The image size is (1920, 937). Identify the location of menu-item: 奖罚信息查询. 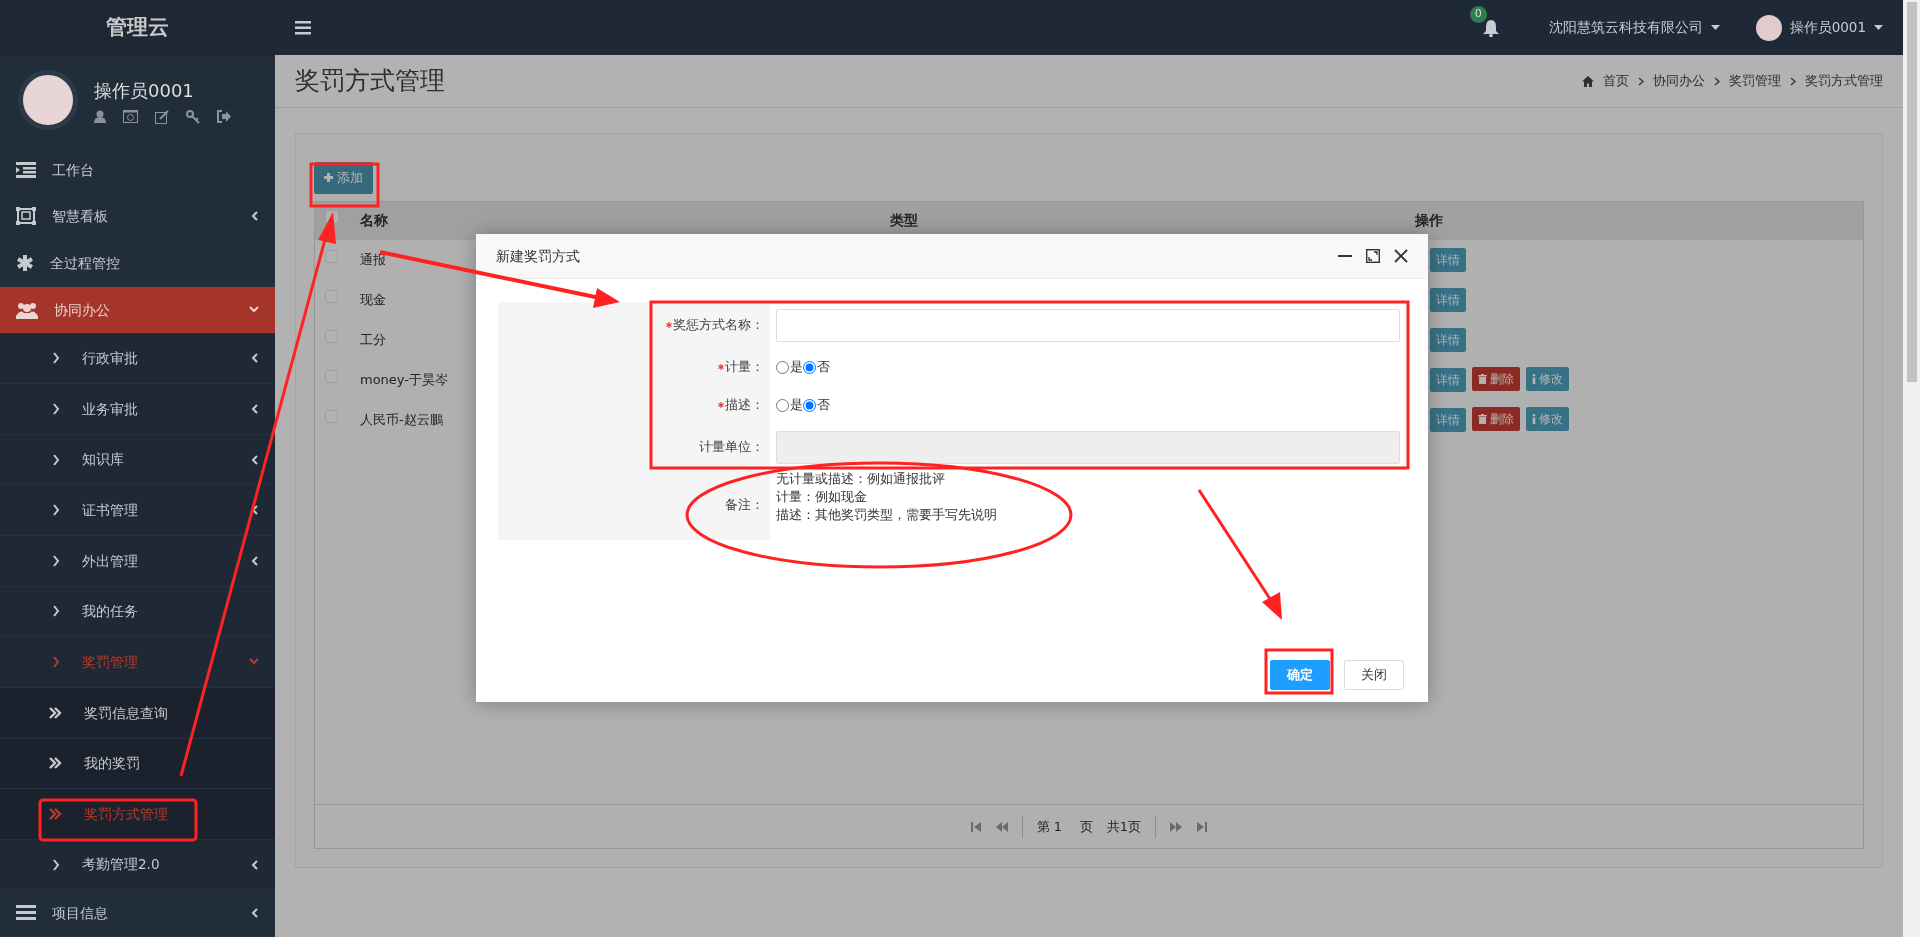
(137, 713).